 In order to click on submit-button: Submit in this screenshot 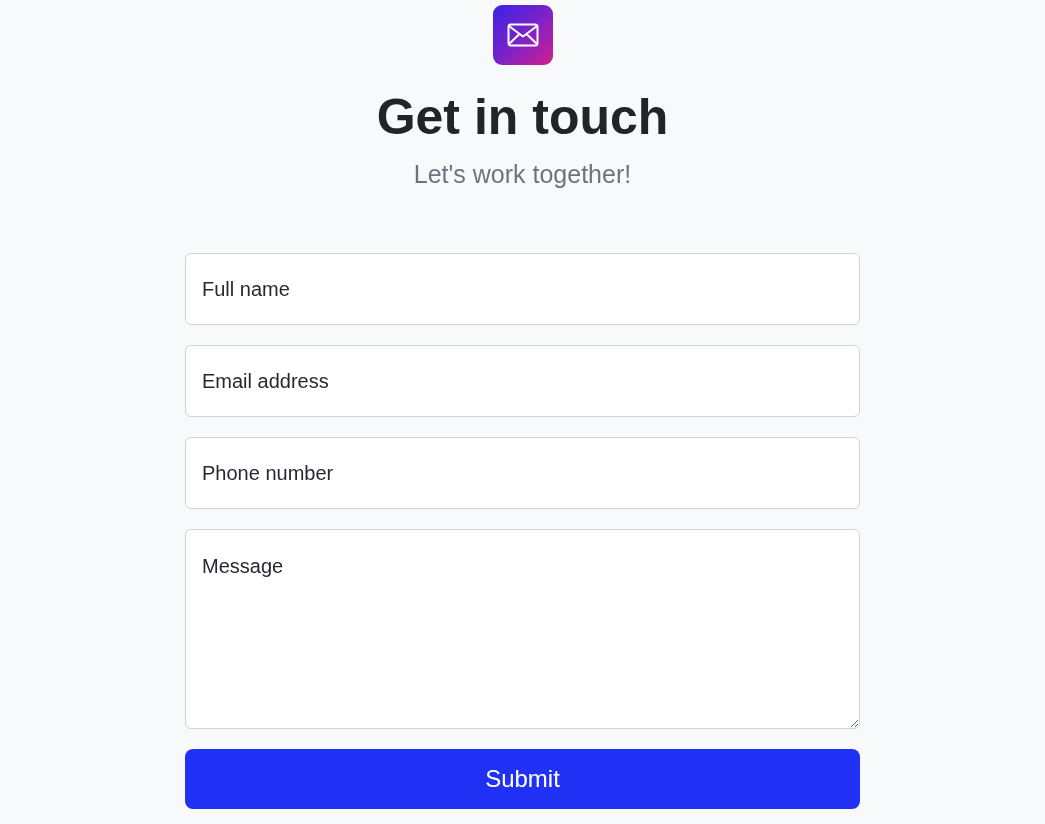, I will do `click(522, 779)`.